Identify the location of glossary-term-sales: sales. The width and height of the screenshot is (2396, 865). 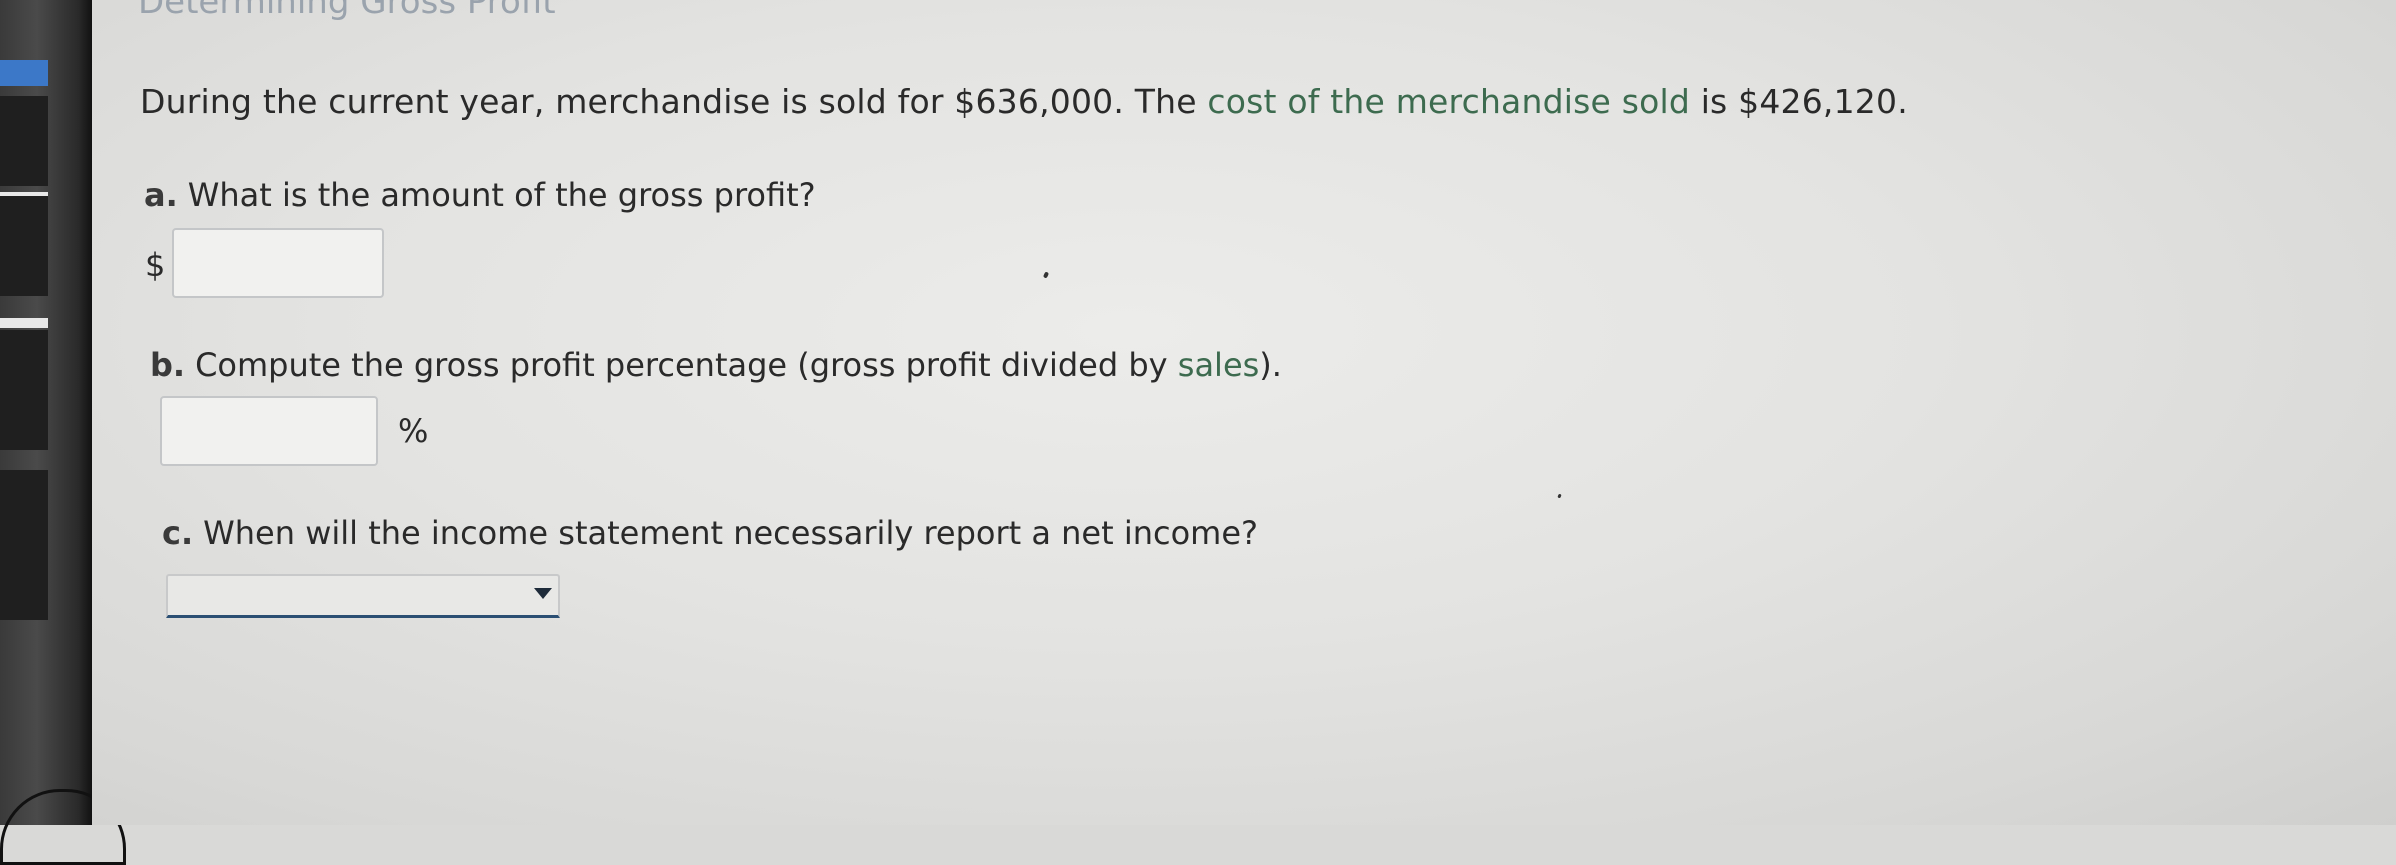
(1219, 365).